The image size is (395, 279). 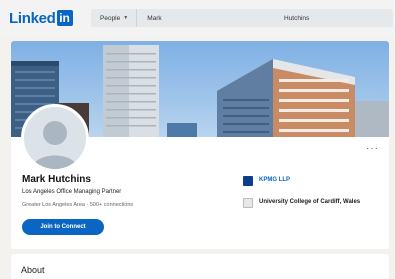 What do you see at coordinates (274, 180) in the screenshot?
I see `company-name: KPMG LLP` at bounding box center [274, 180].